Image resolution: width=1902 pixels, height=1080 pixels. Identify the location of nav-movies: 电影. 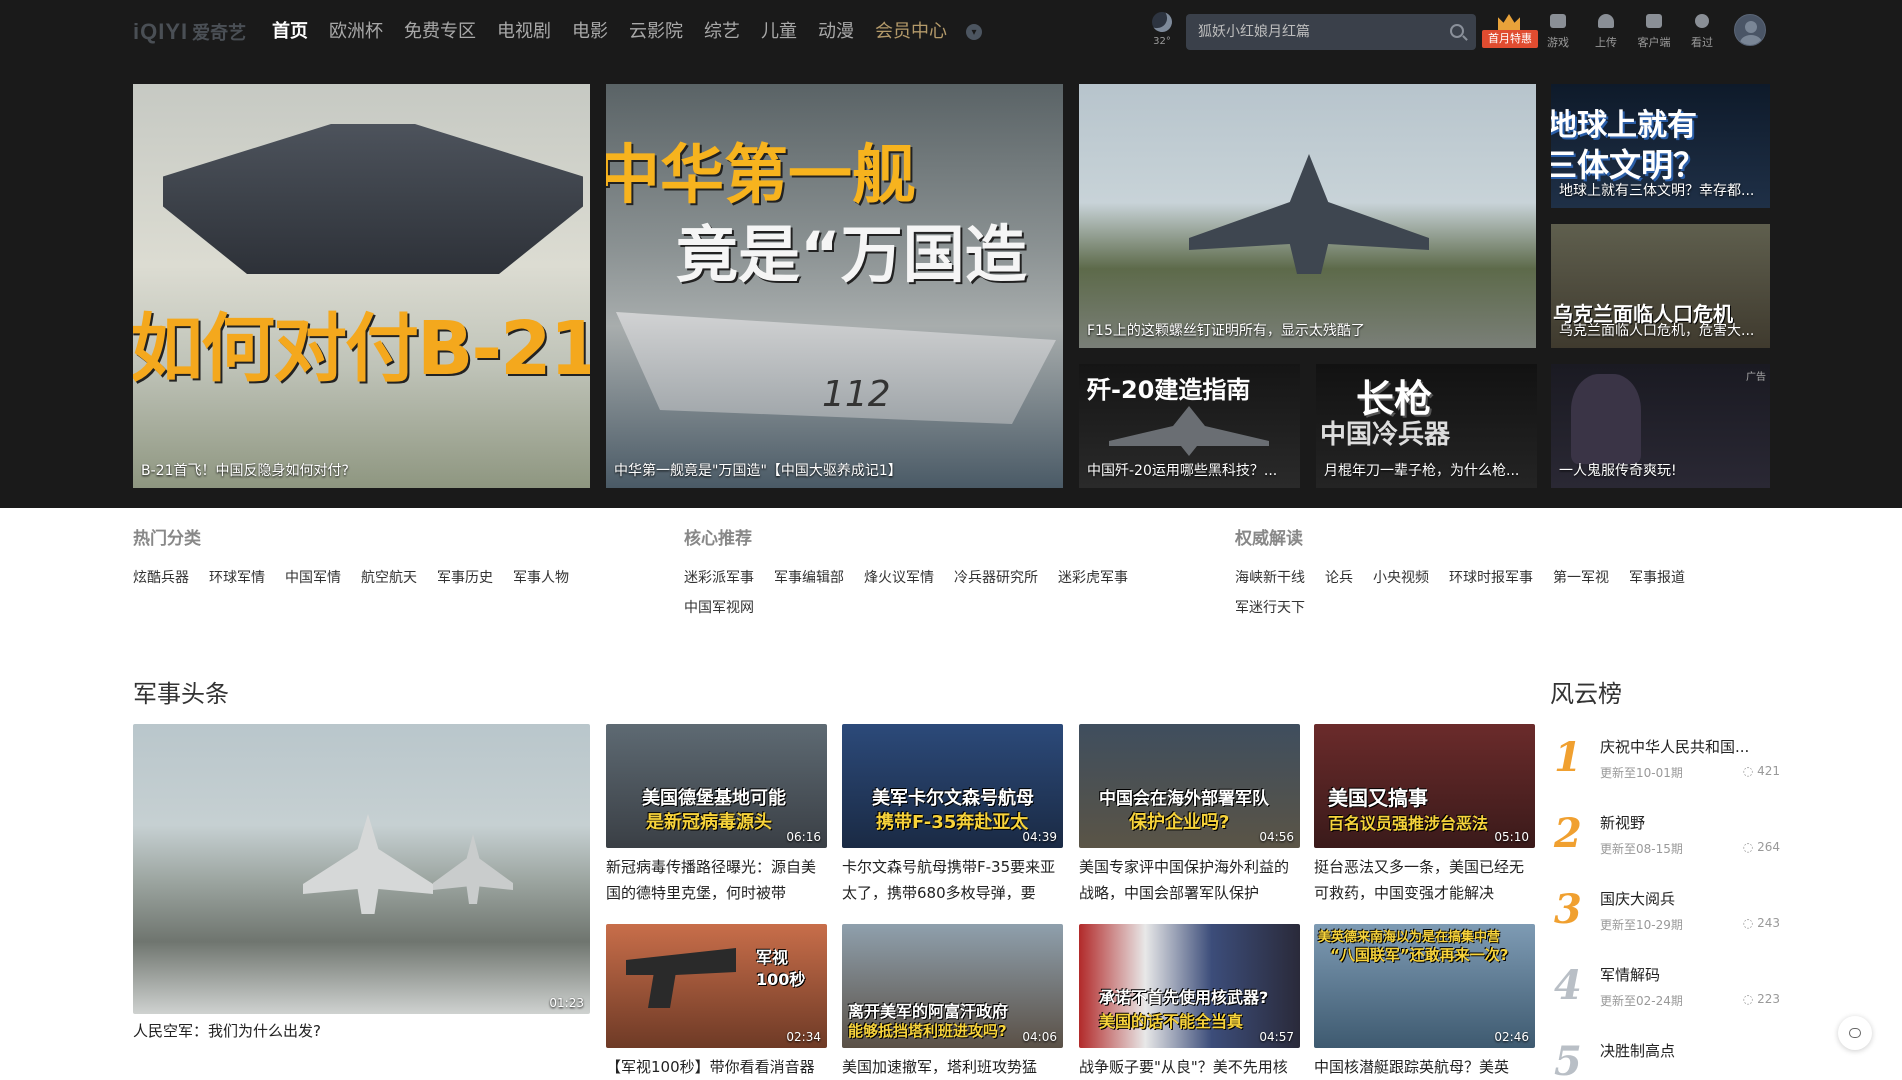
(590, 32).